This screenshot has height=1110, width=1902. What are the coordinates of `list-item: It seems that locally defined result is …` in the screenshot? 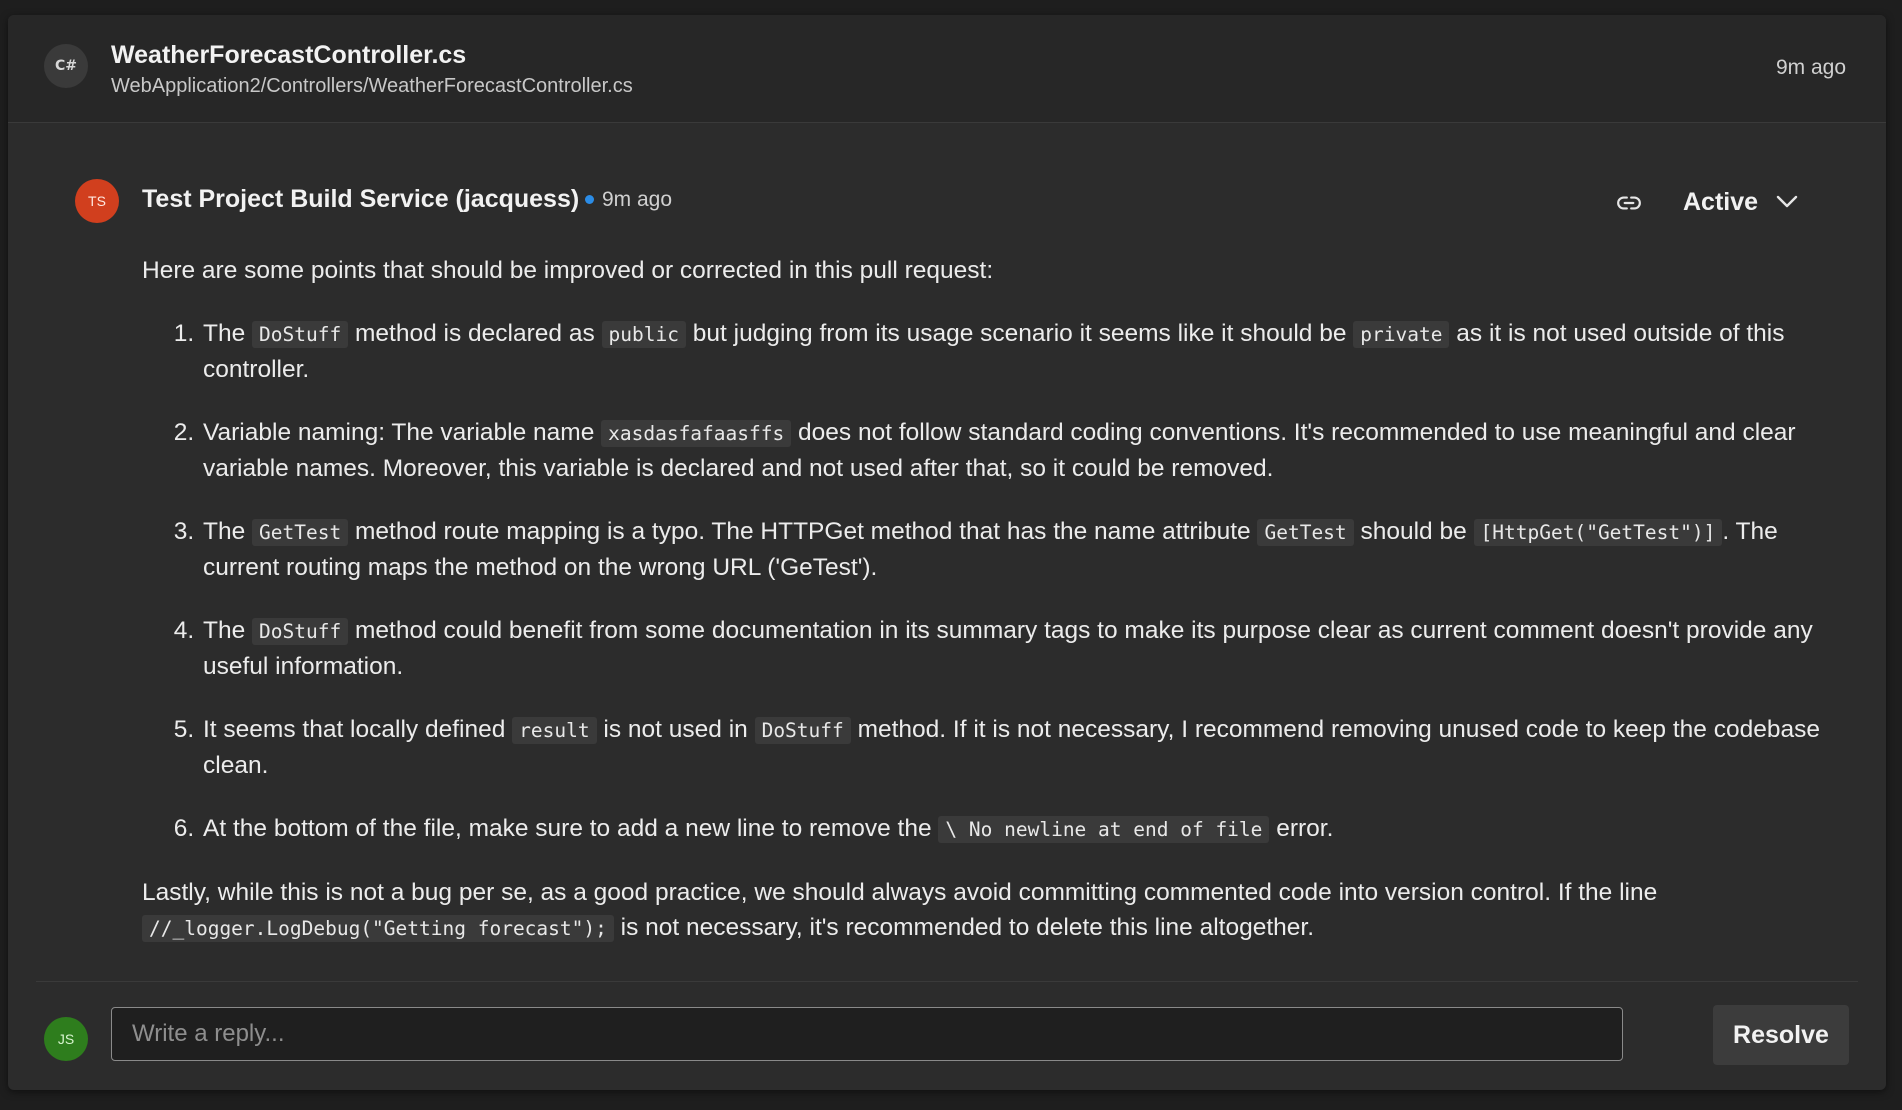 It's located at (1016, 747).